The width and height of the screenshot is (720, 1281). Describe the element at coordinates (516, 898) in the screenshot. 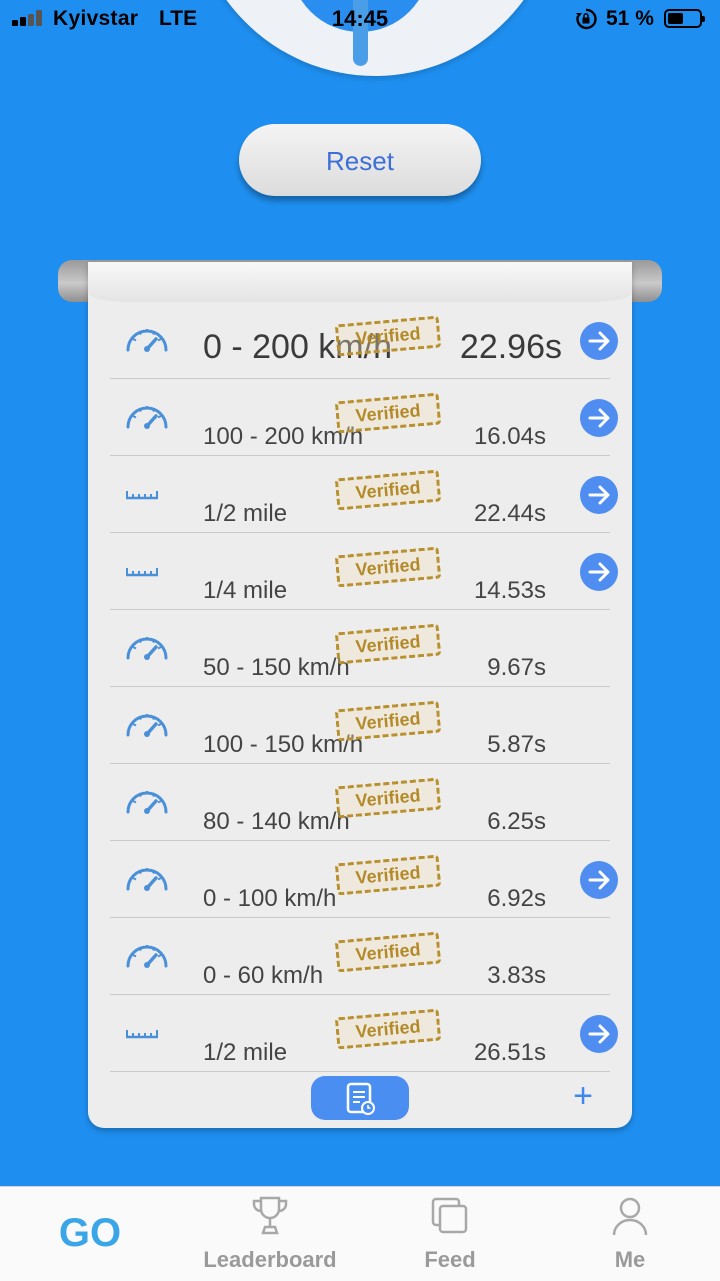

I see `record-time: 6.92s` at that location.